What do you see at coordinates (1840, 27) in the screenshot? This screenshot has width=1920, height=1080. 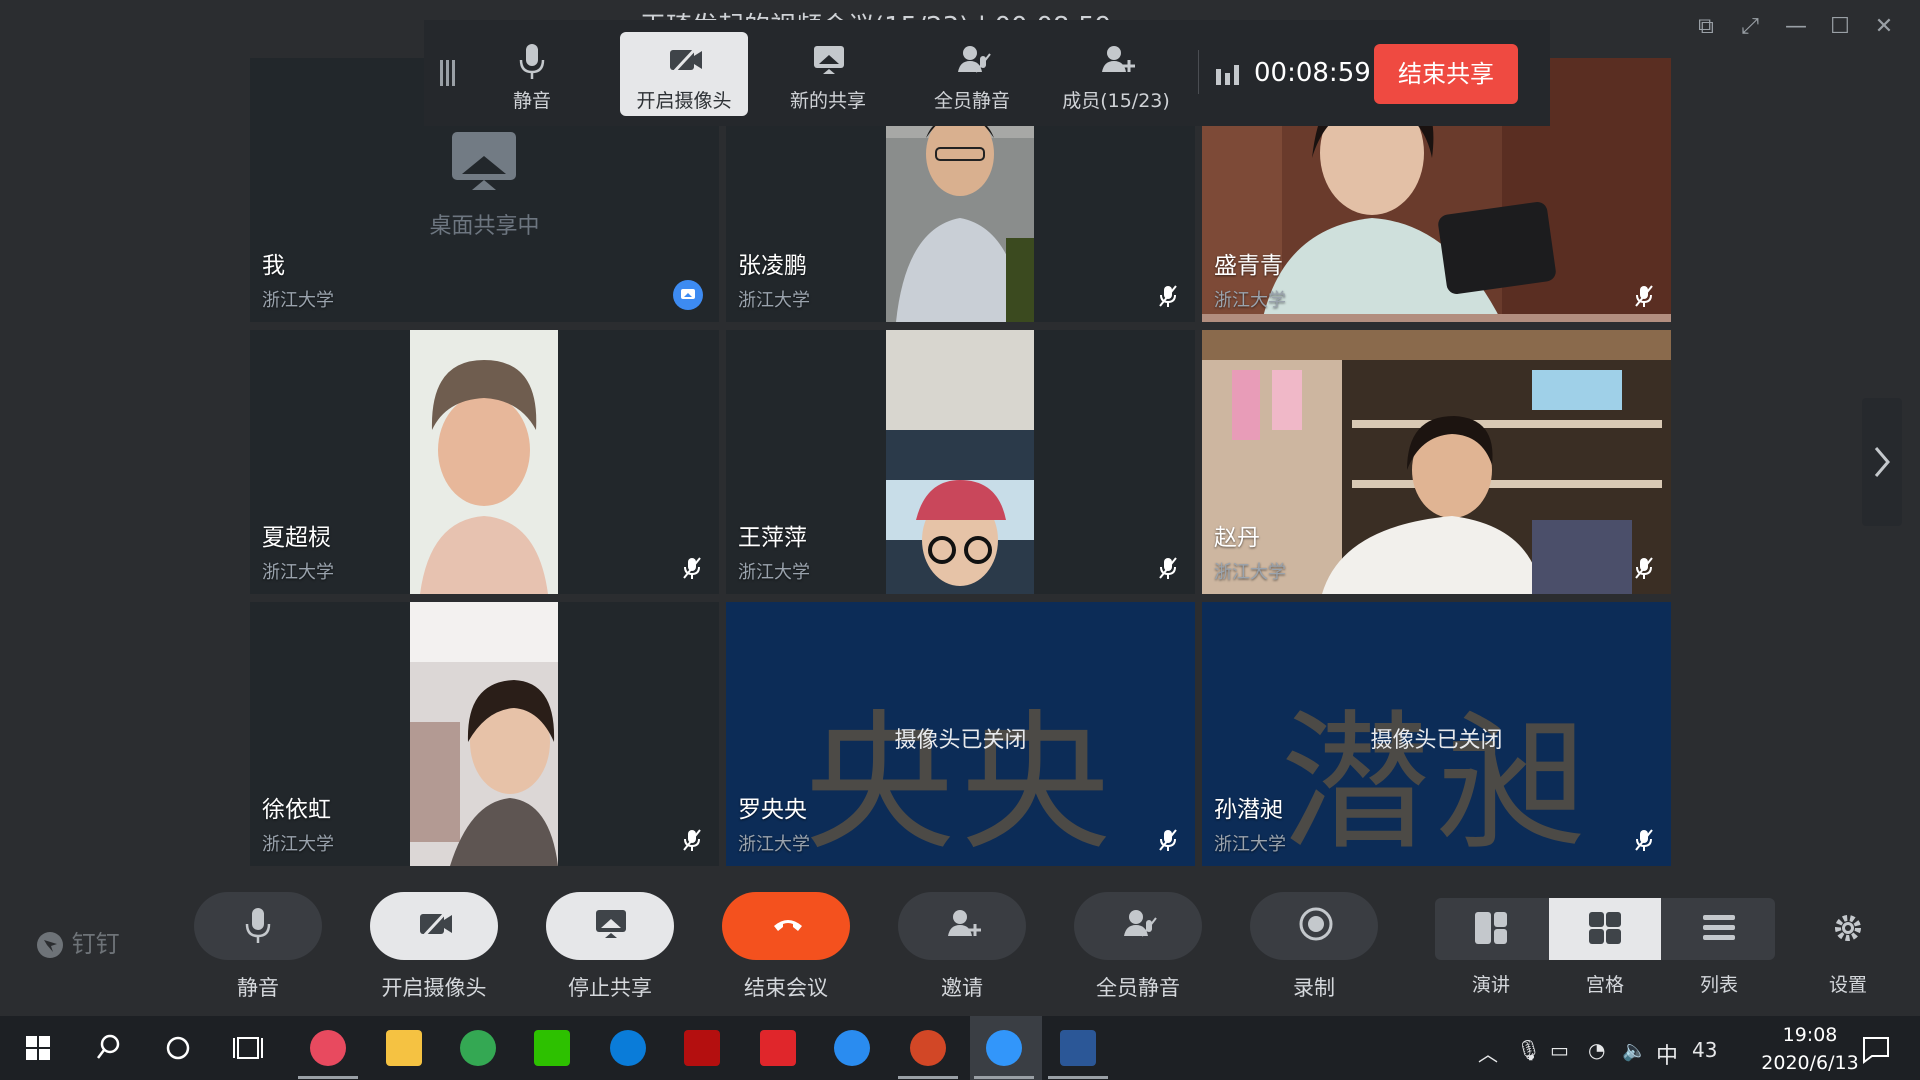 I see `maximize-icon: ☐` at bounding box center [1840, 27].